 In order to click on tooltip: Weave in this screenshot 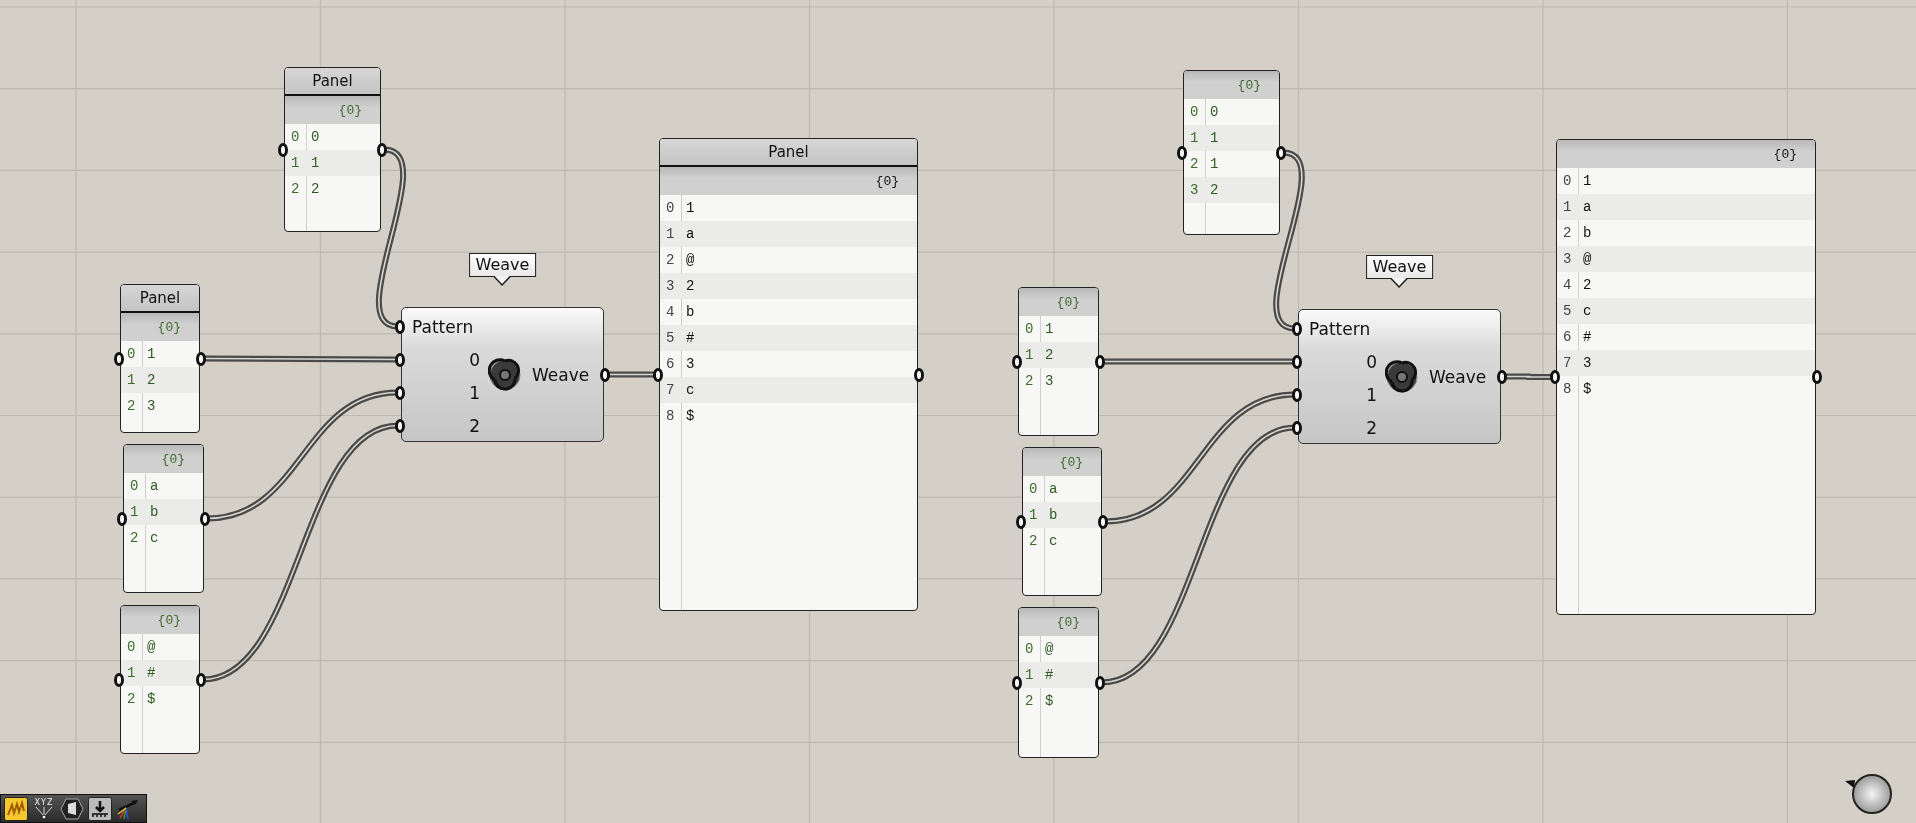, I will do `click(502, 265)`.